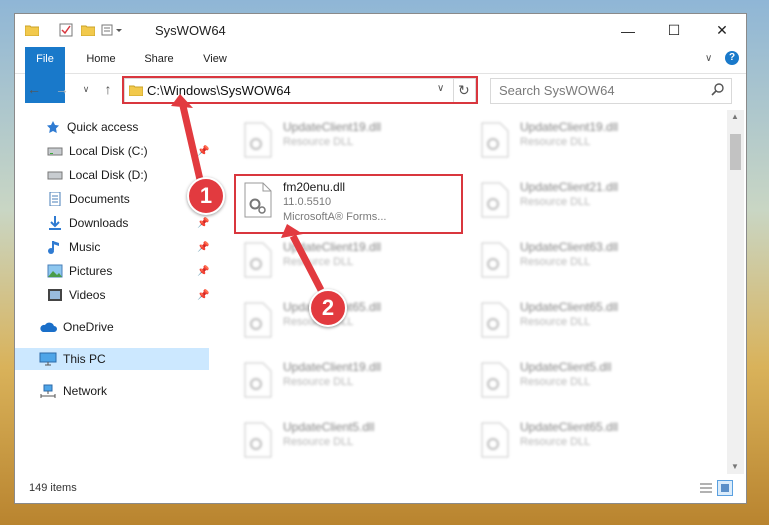 The image size is (769, 525). Describe the element at coordinates (328, 308) in the screenshot. I see `callout-badge-2: 2` at that location.